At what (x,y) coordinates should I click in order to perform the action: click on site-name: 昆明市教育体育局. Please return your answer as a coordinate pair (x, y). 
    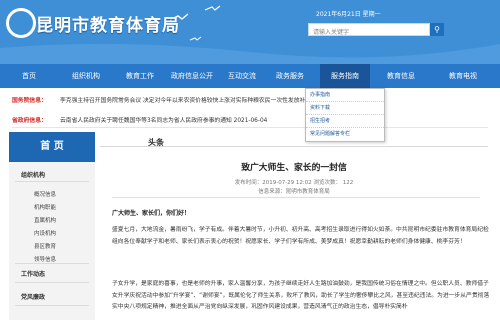
    Looking at the image, I should click on (108, 26).